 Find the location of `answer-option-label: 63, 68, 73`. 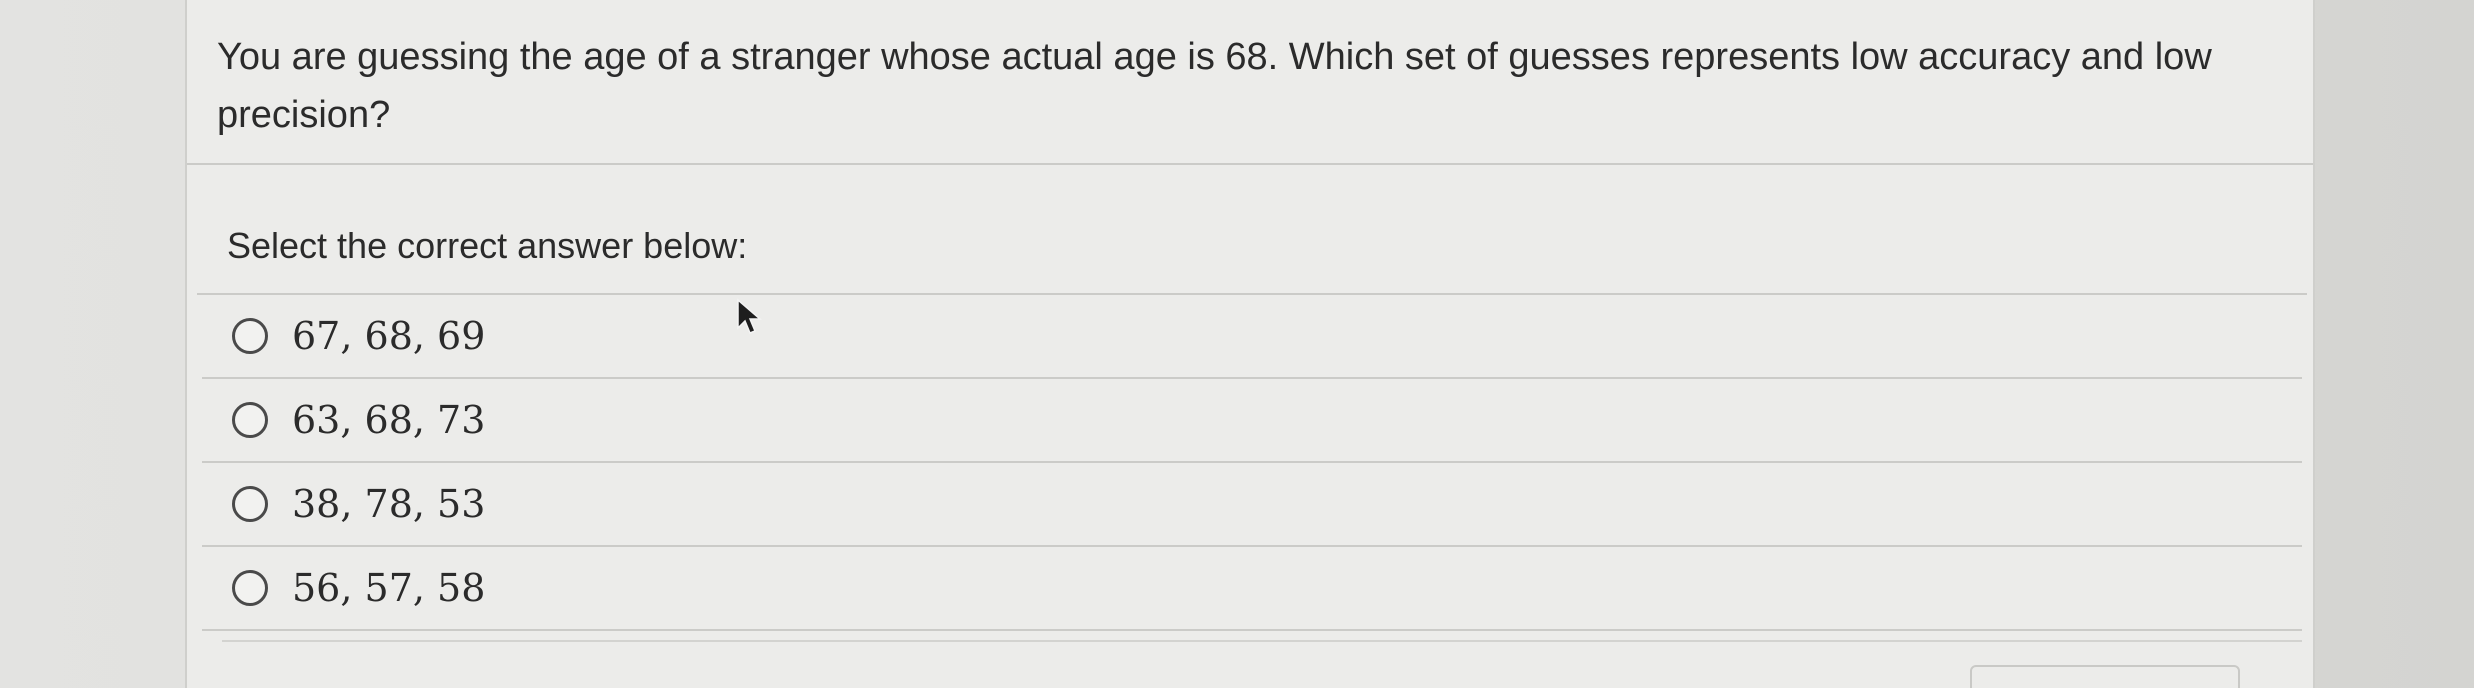

answer-option-label: 63, 68, 73 is located at coordinates (389, 420).